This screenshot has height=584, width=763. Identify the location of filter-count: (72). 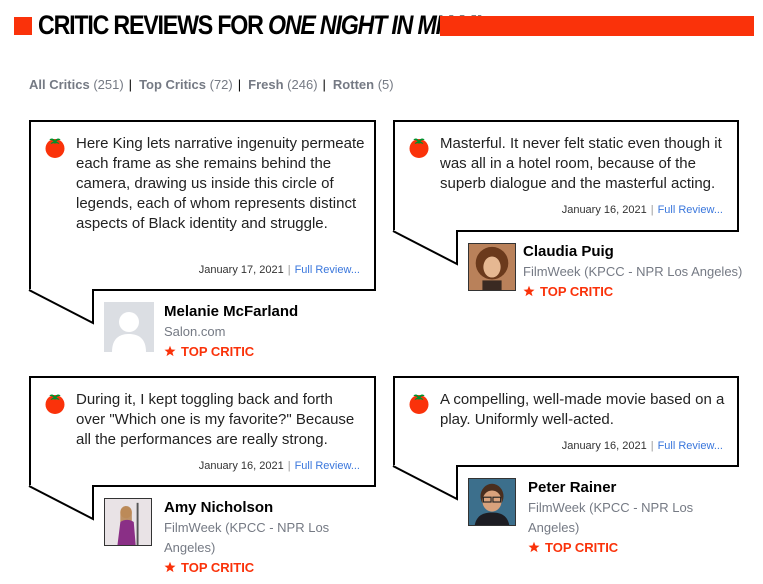
(221, 84).